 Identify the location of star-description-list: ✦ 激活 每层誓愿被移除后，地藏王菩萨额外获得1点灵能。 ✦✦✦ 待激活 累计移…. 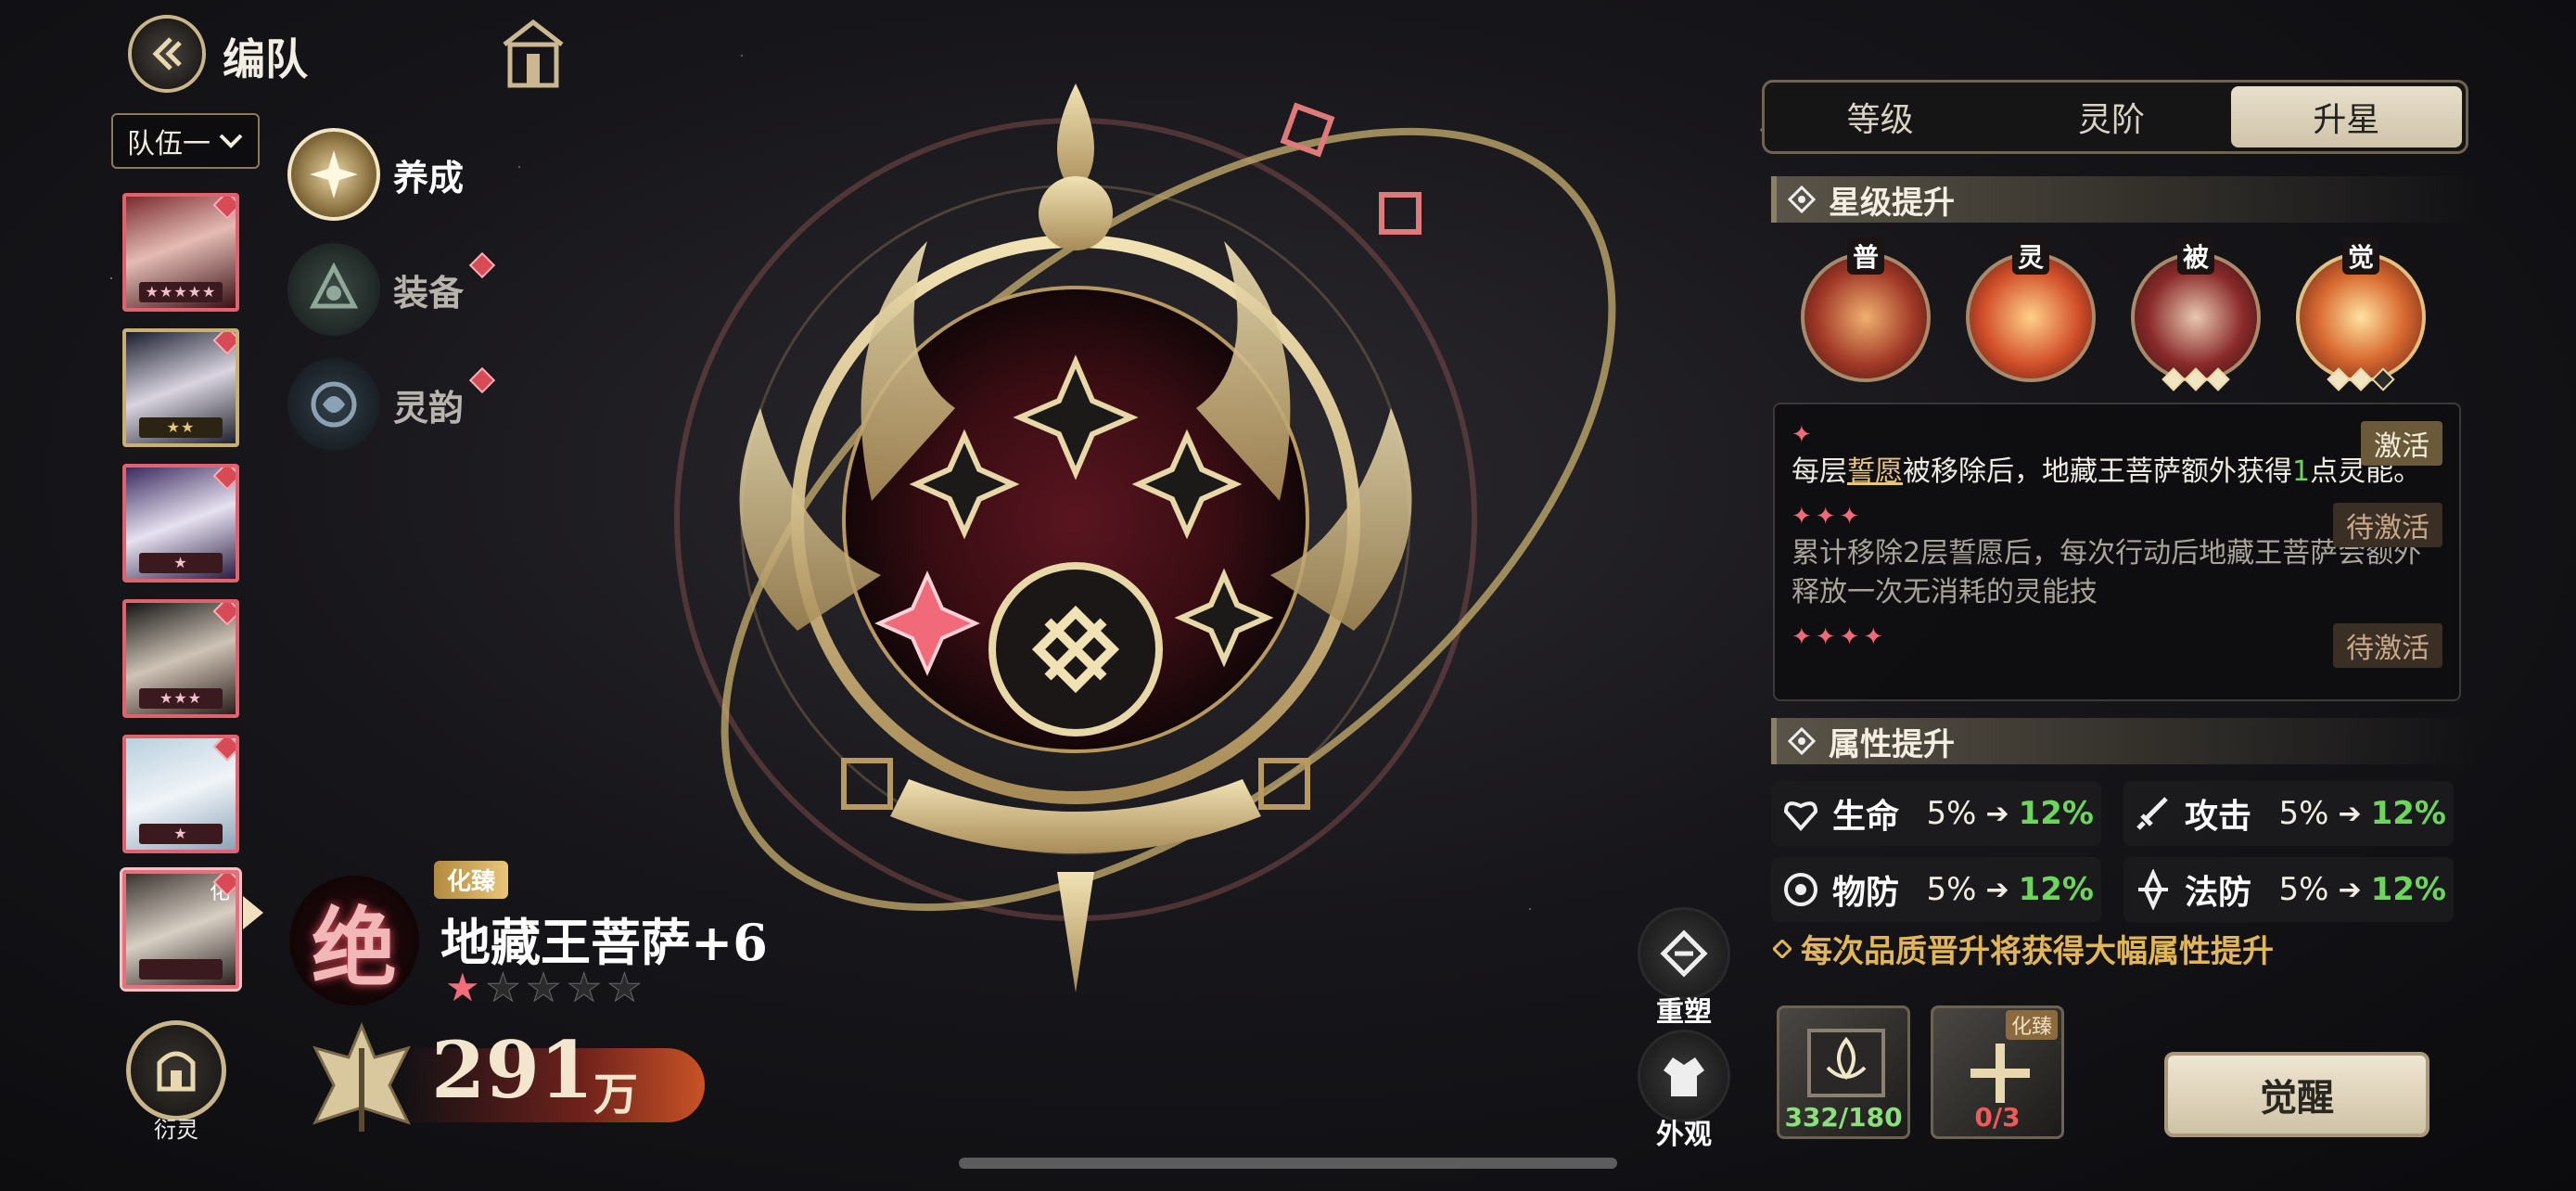
(2117, 552).